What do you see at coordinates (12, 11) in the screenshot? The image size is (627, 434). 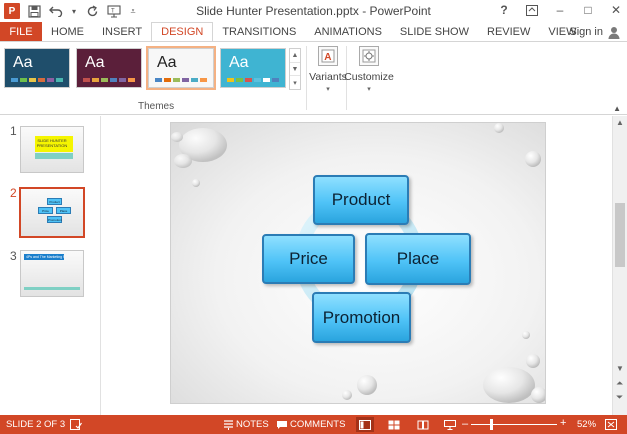 I see `powerpoint-logo-icon: P` at bounding box center [12, 11].